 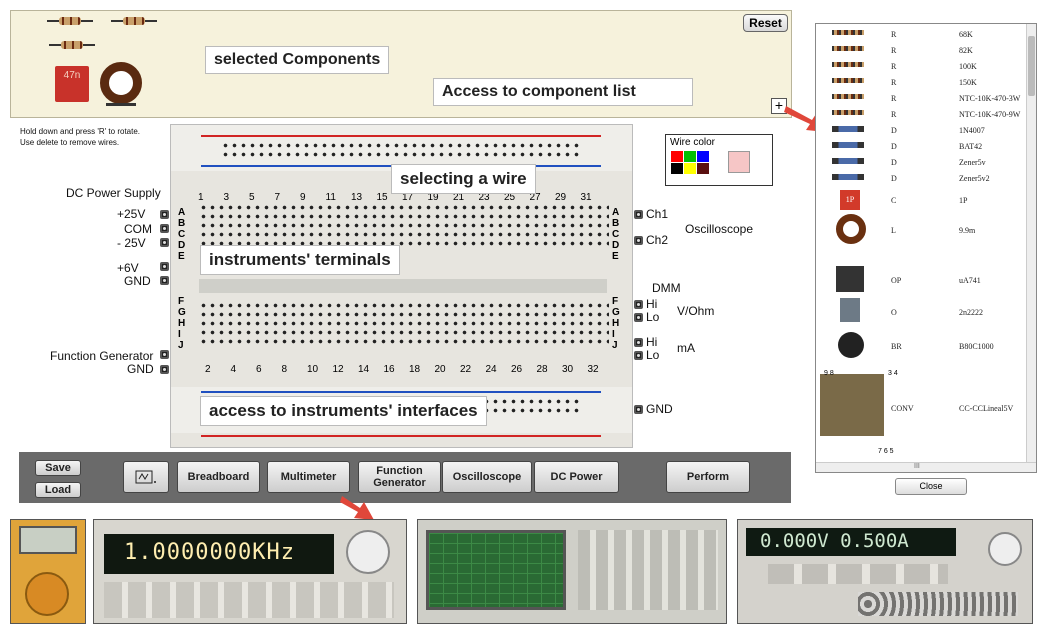 What do you see at coordinates (615, 256) in the screenshot?
I see `row-letter: E` at bounding box center [615, 256].